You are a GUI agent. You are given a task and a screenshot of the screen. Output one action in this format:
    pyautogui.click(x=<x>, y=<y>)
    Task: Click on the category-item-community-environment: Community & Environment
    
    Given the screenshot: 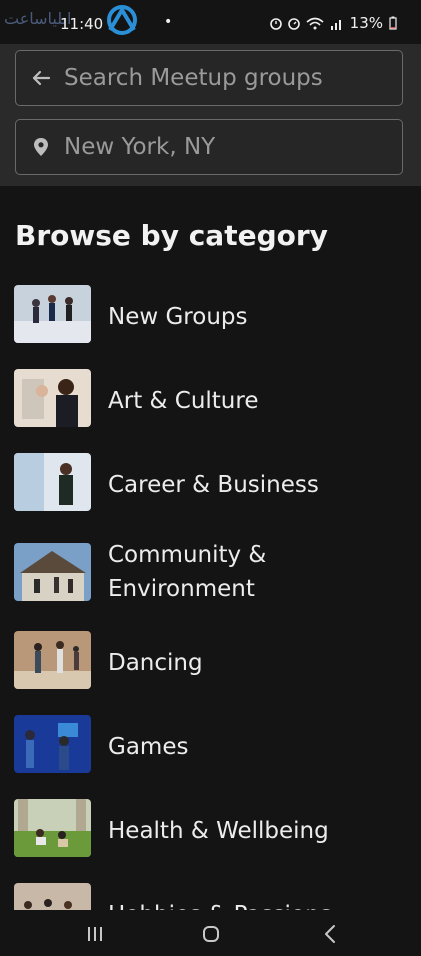 What is the action you would take?
    pyautogui.click(x=210, y=578)
    